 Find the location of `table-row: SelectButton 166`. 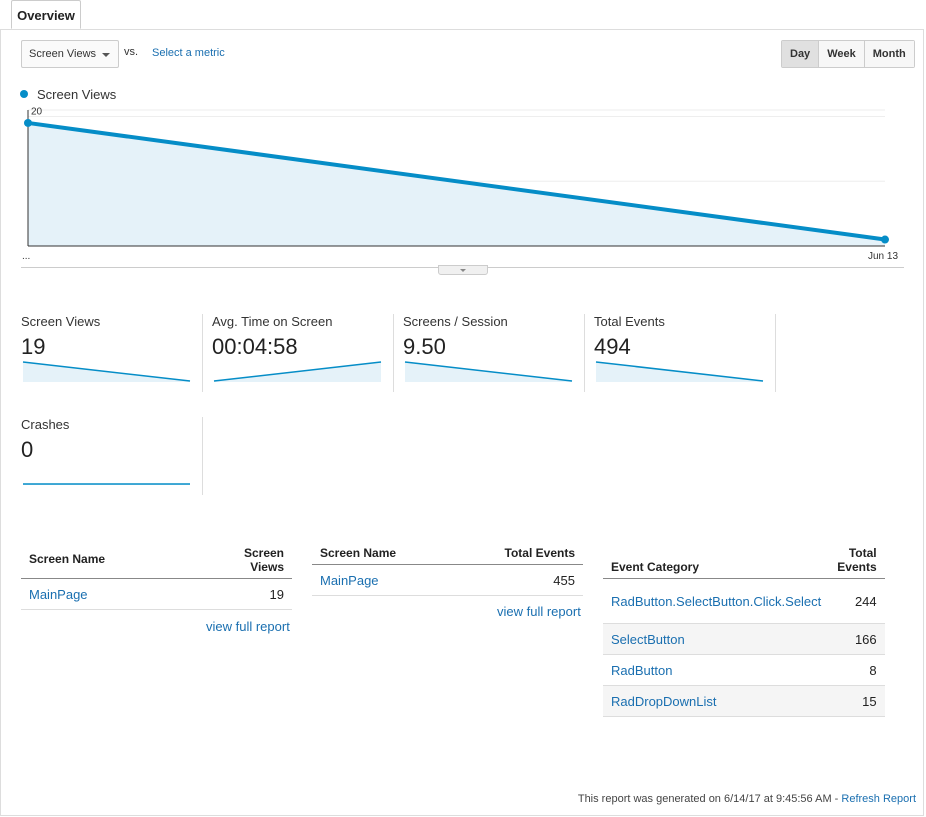

table-row: SelectButton 166 is located at coordinates (744, 639).